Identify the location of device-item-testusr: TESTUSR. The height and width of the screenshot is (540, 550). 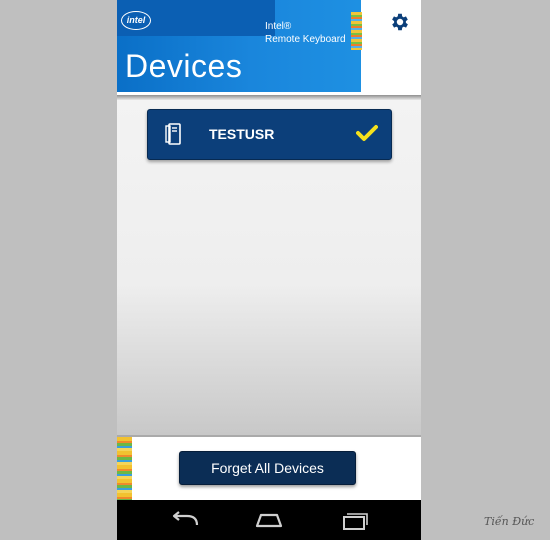
(269, 134).